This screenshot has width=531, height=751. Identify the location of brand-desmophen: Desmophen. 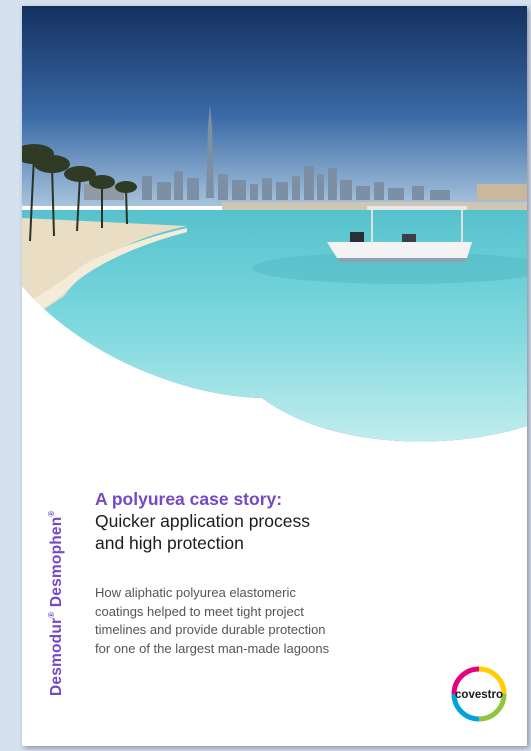
(56, 562).